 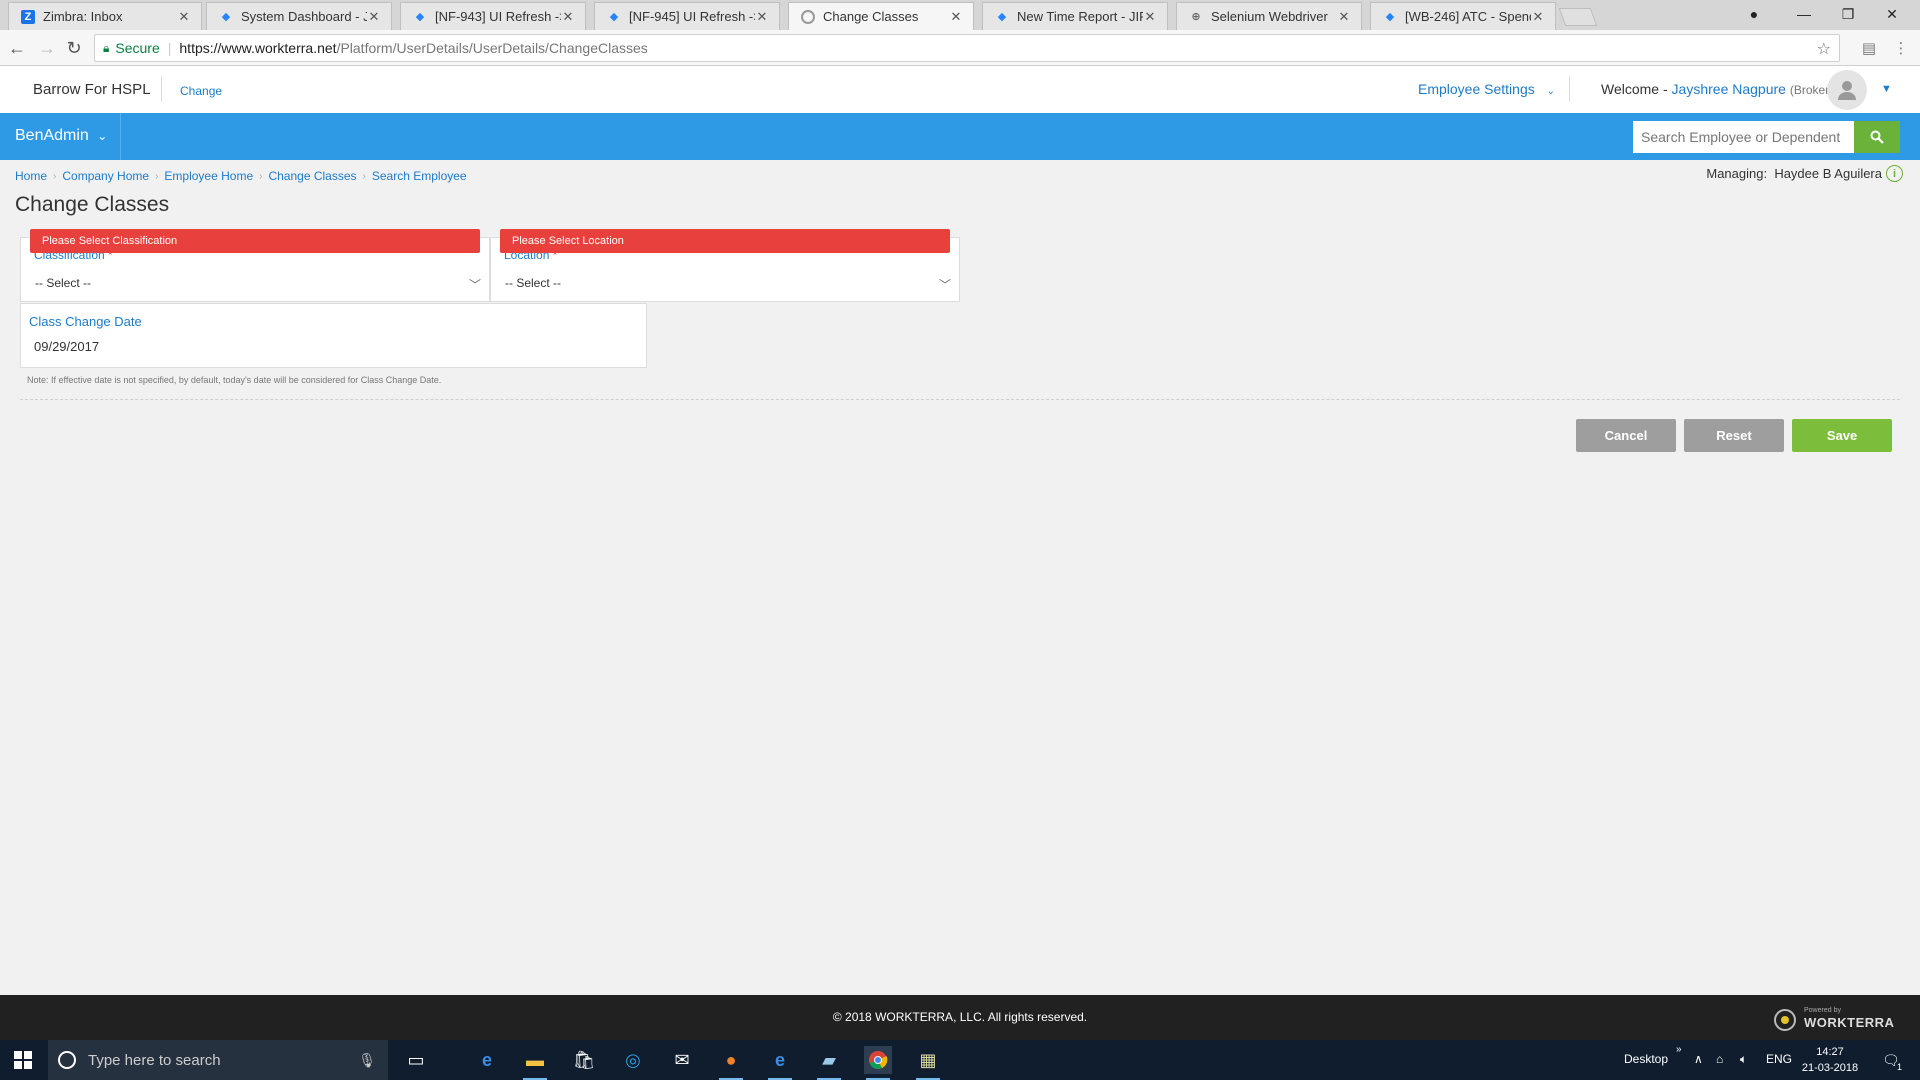 I want to click on reload-icon: ↻, so click(x=74, y=48).